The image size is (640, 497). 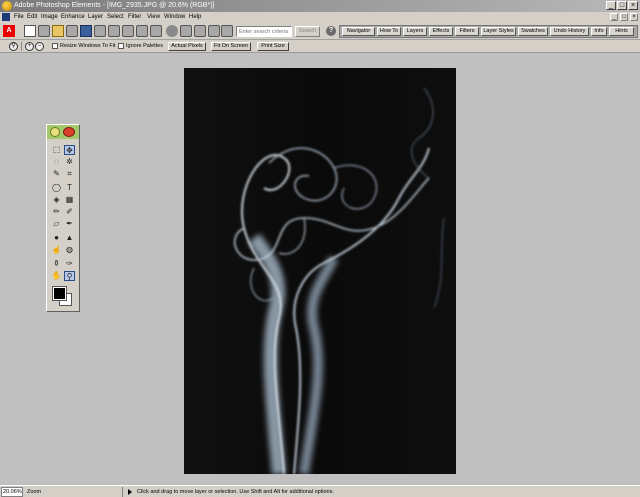 What do you see at coordinates (69, 188) in the screenshot?
I see `type-tool-icon: T` at bounding box center [69, 188].